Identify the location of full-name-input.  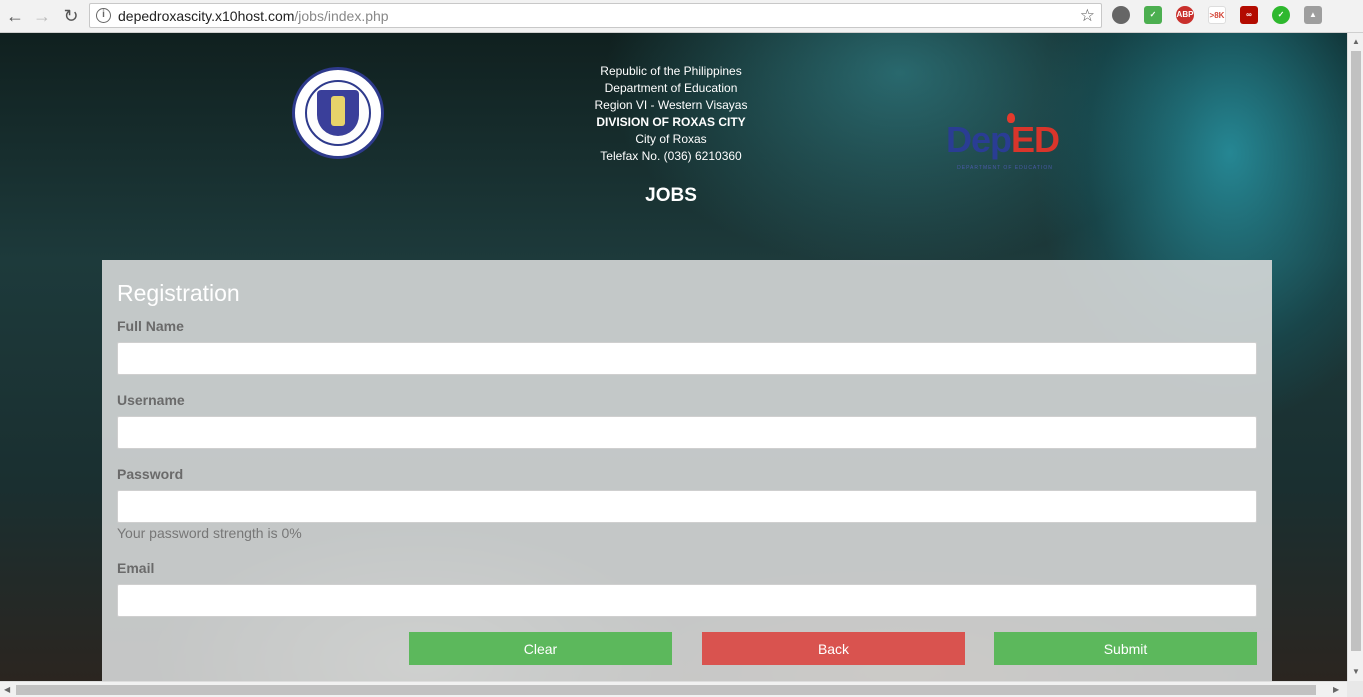
(687, 358).